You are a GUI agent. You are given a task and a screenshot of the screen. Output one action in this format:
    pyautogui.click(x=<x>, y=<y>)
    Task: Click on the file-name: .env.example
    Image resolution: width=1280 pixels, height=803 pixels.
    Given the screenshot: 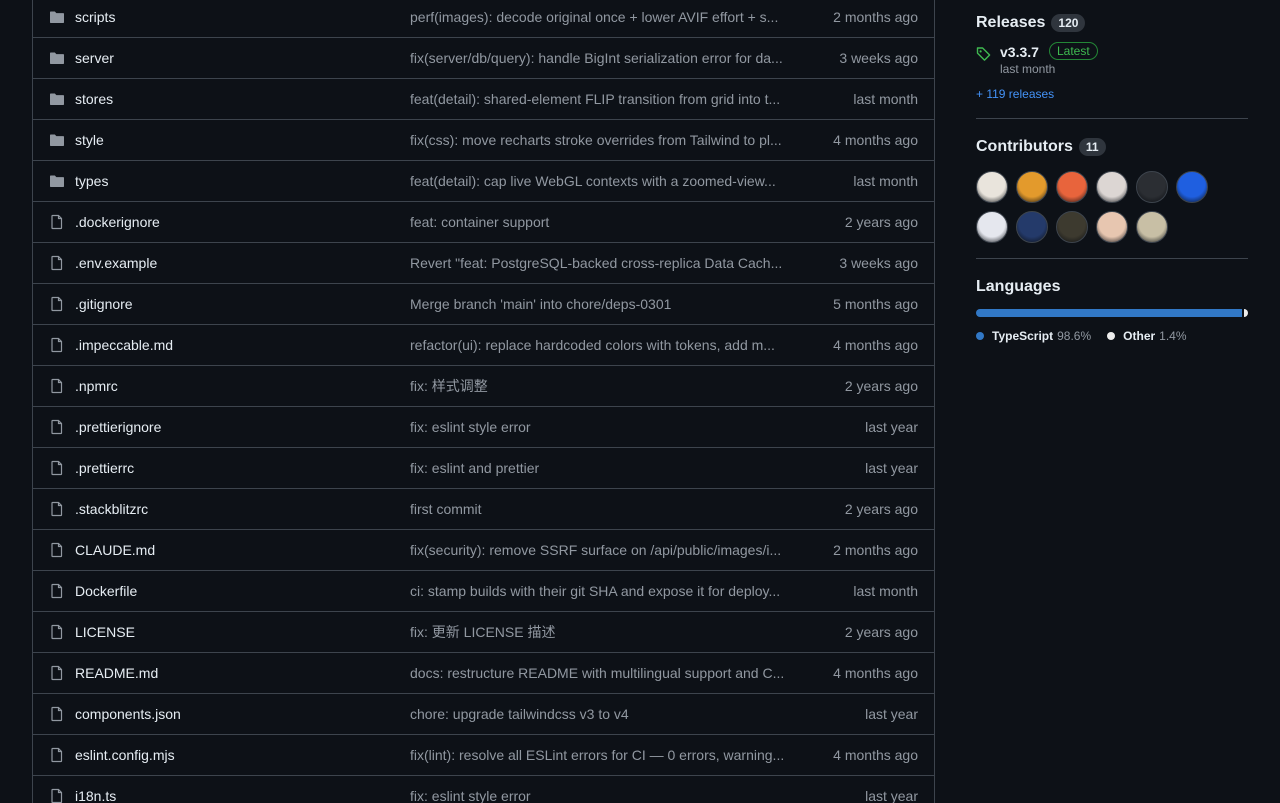 What is the action you would take?
    pyautogui.click(x=116, y=263)
    